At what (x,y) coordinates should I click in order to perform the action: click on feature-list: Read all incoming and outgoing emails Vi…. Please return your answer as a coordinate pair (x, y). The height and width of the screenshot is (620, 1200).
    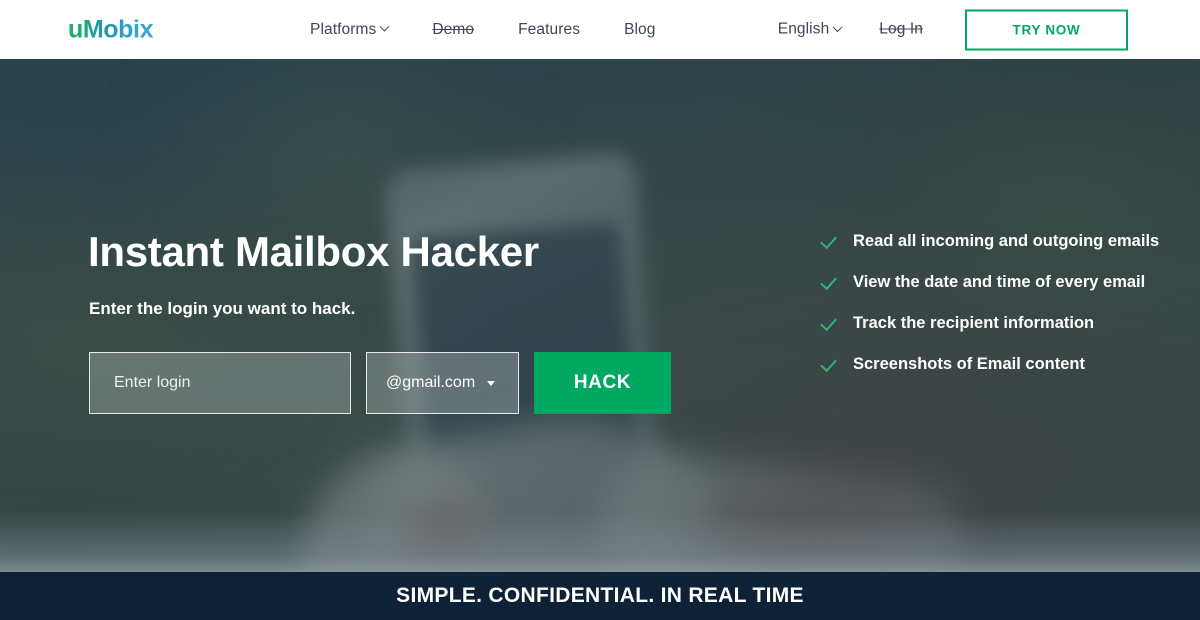
    Looking at the image, I should click on (989, 303).